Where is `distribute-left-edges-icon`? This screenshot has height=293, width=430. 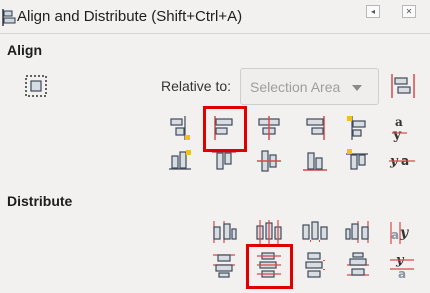
distribute-left-edges-icon is located at coordinates (224, 232).